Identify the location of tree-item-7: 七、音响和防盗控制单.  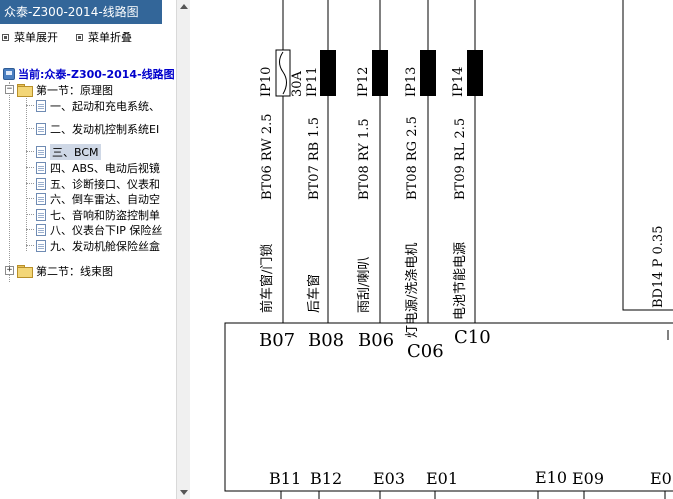
(98, 214).